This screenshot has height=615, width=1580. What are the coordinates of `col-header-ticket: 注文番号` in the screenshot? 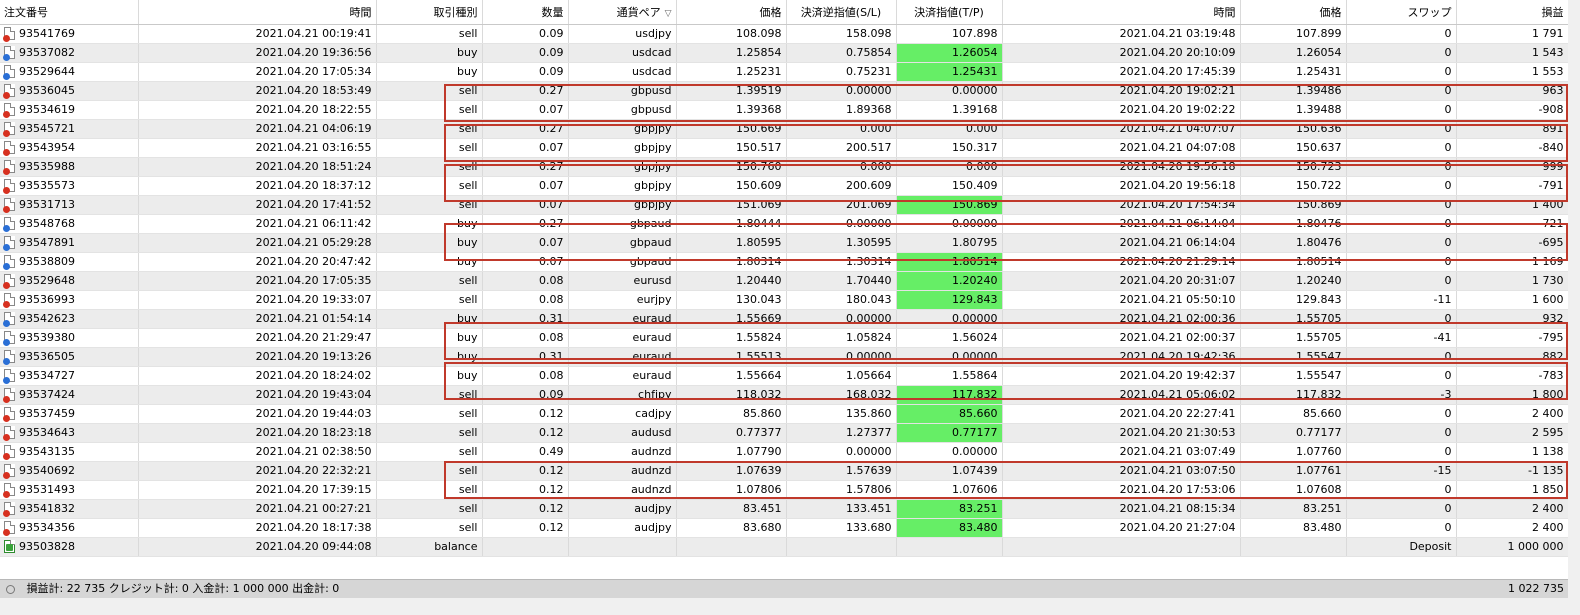 It's located at (69, 12).